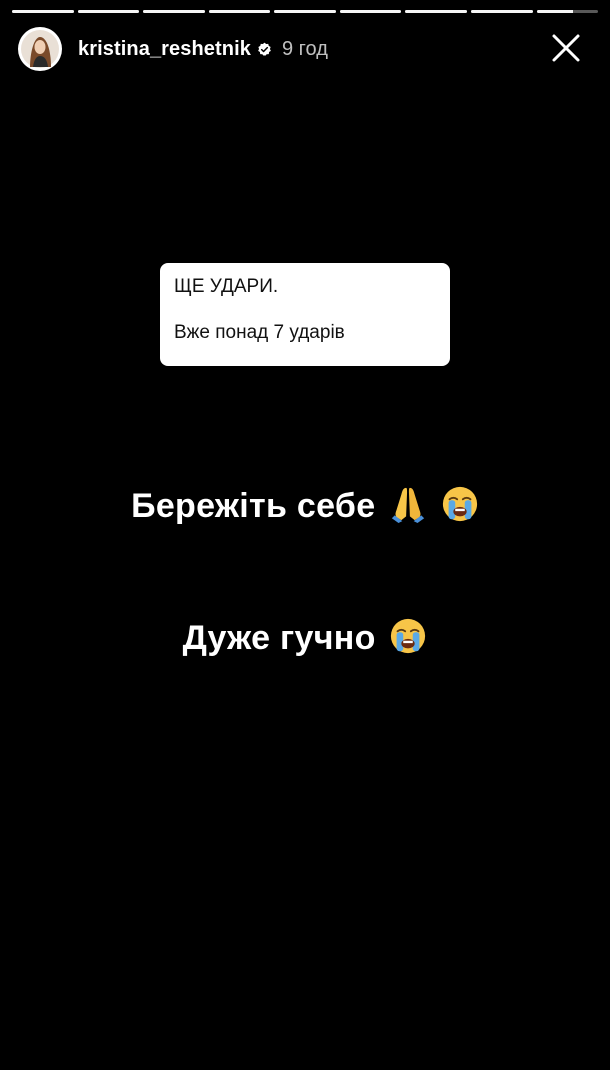  I want to click on profile-photo-icon, so click(40, 49).